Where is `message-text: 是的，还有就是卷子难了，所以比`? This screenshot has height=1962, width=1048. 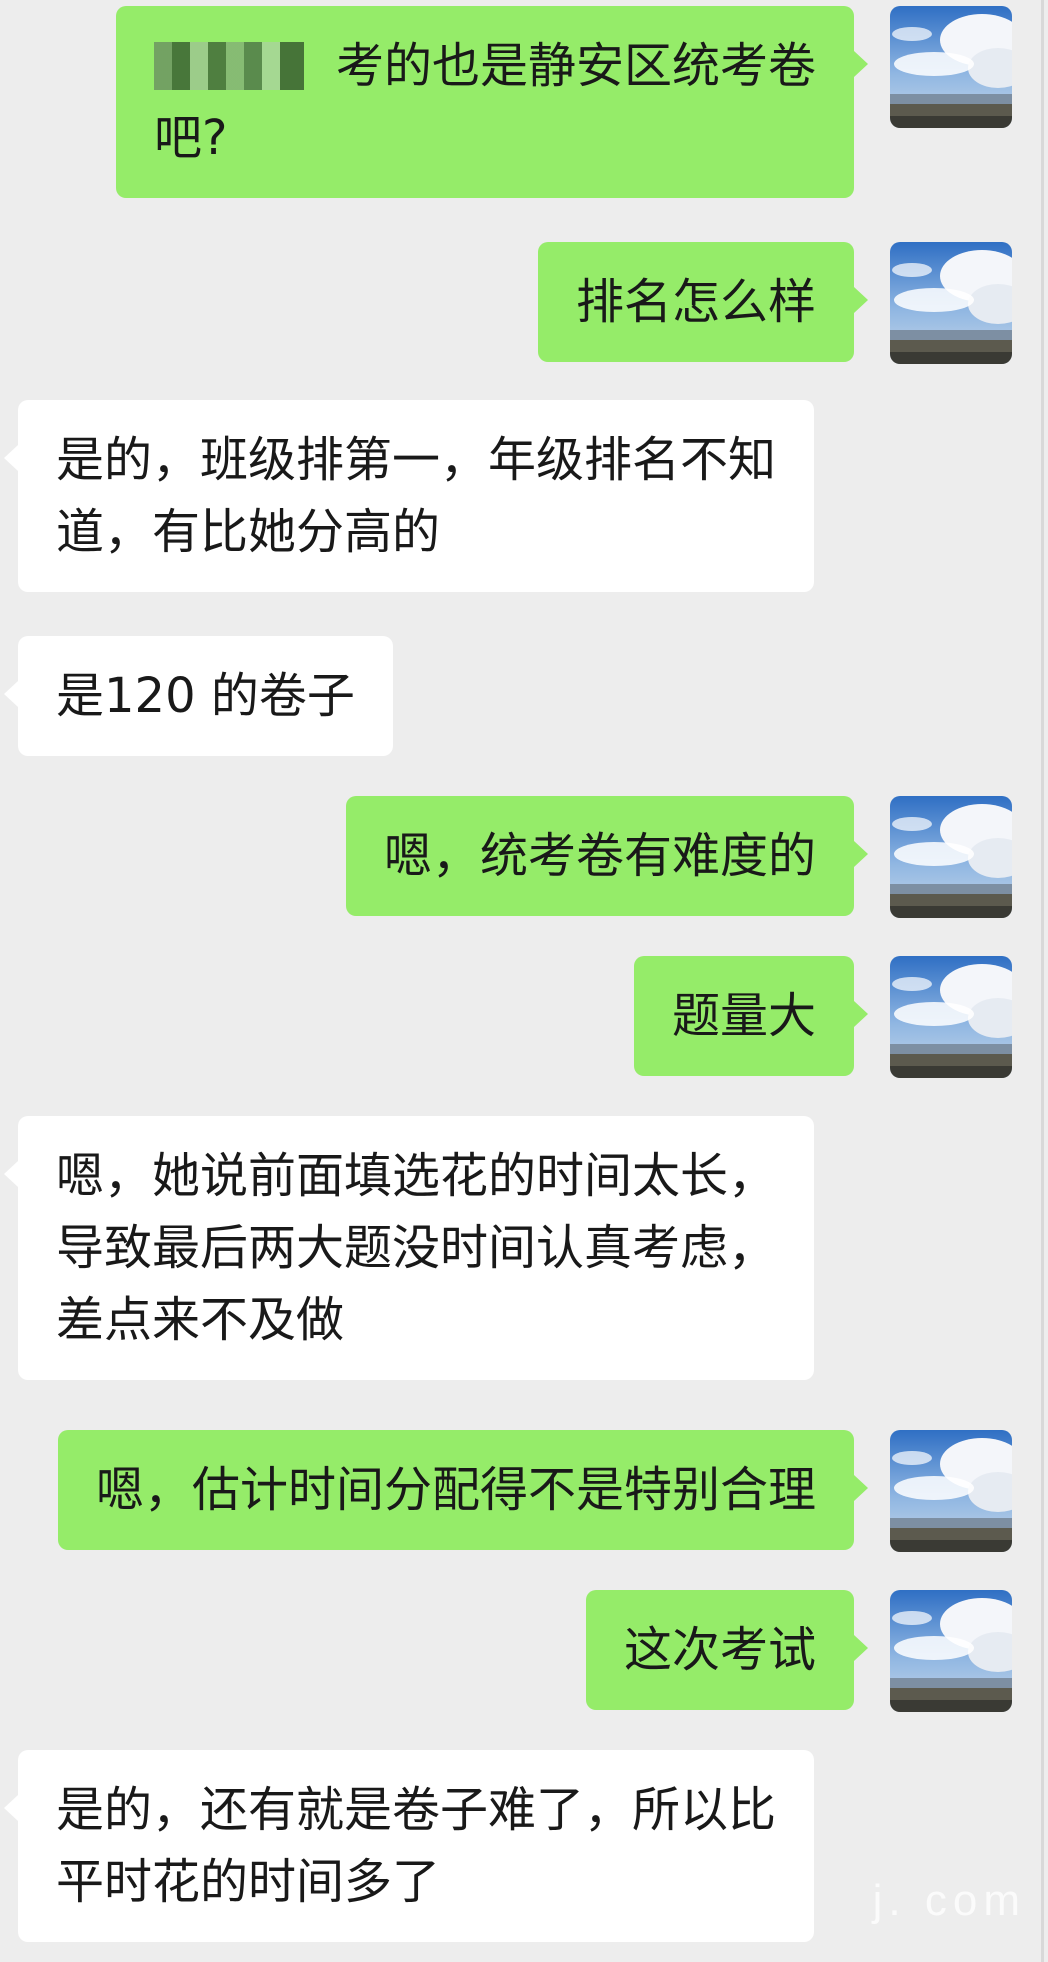
message-text: 是的，还有就是卷子难了，所以比 is located at coordinates (416, 1810).